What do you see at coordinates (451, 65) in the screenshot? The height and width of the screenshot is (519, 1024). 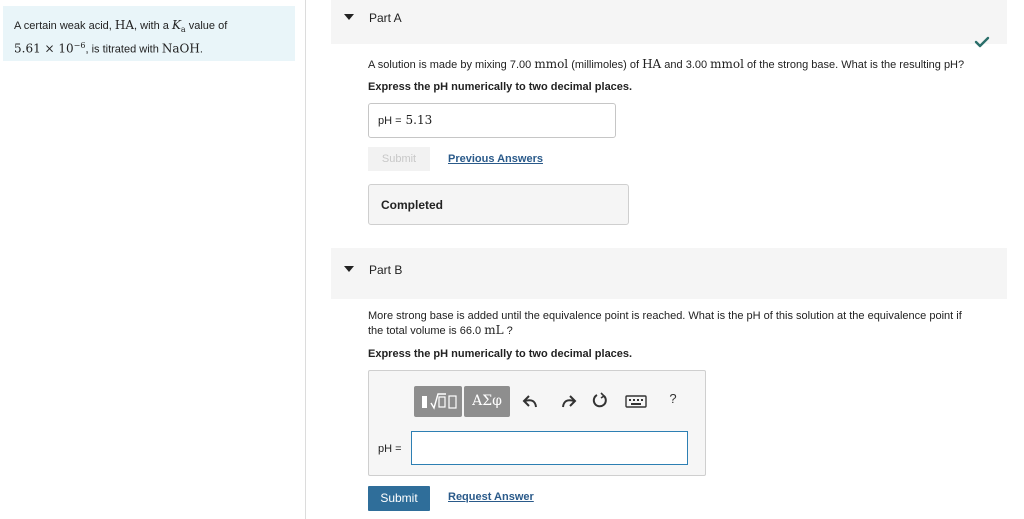 I see `question-text: A solution is made by mixing 7.00` at bounding box center [451, 65].